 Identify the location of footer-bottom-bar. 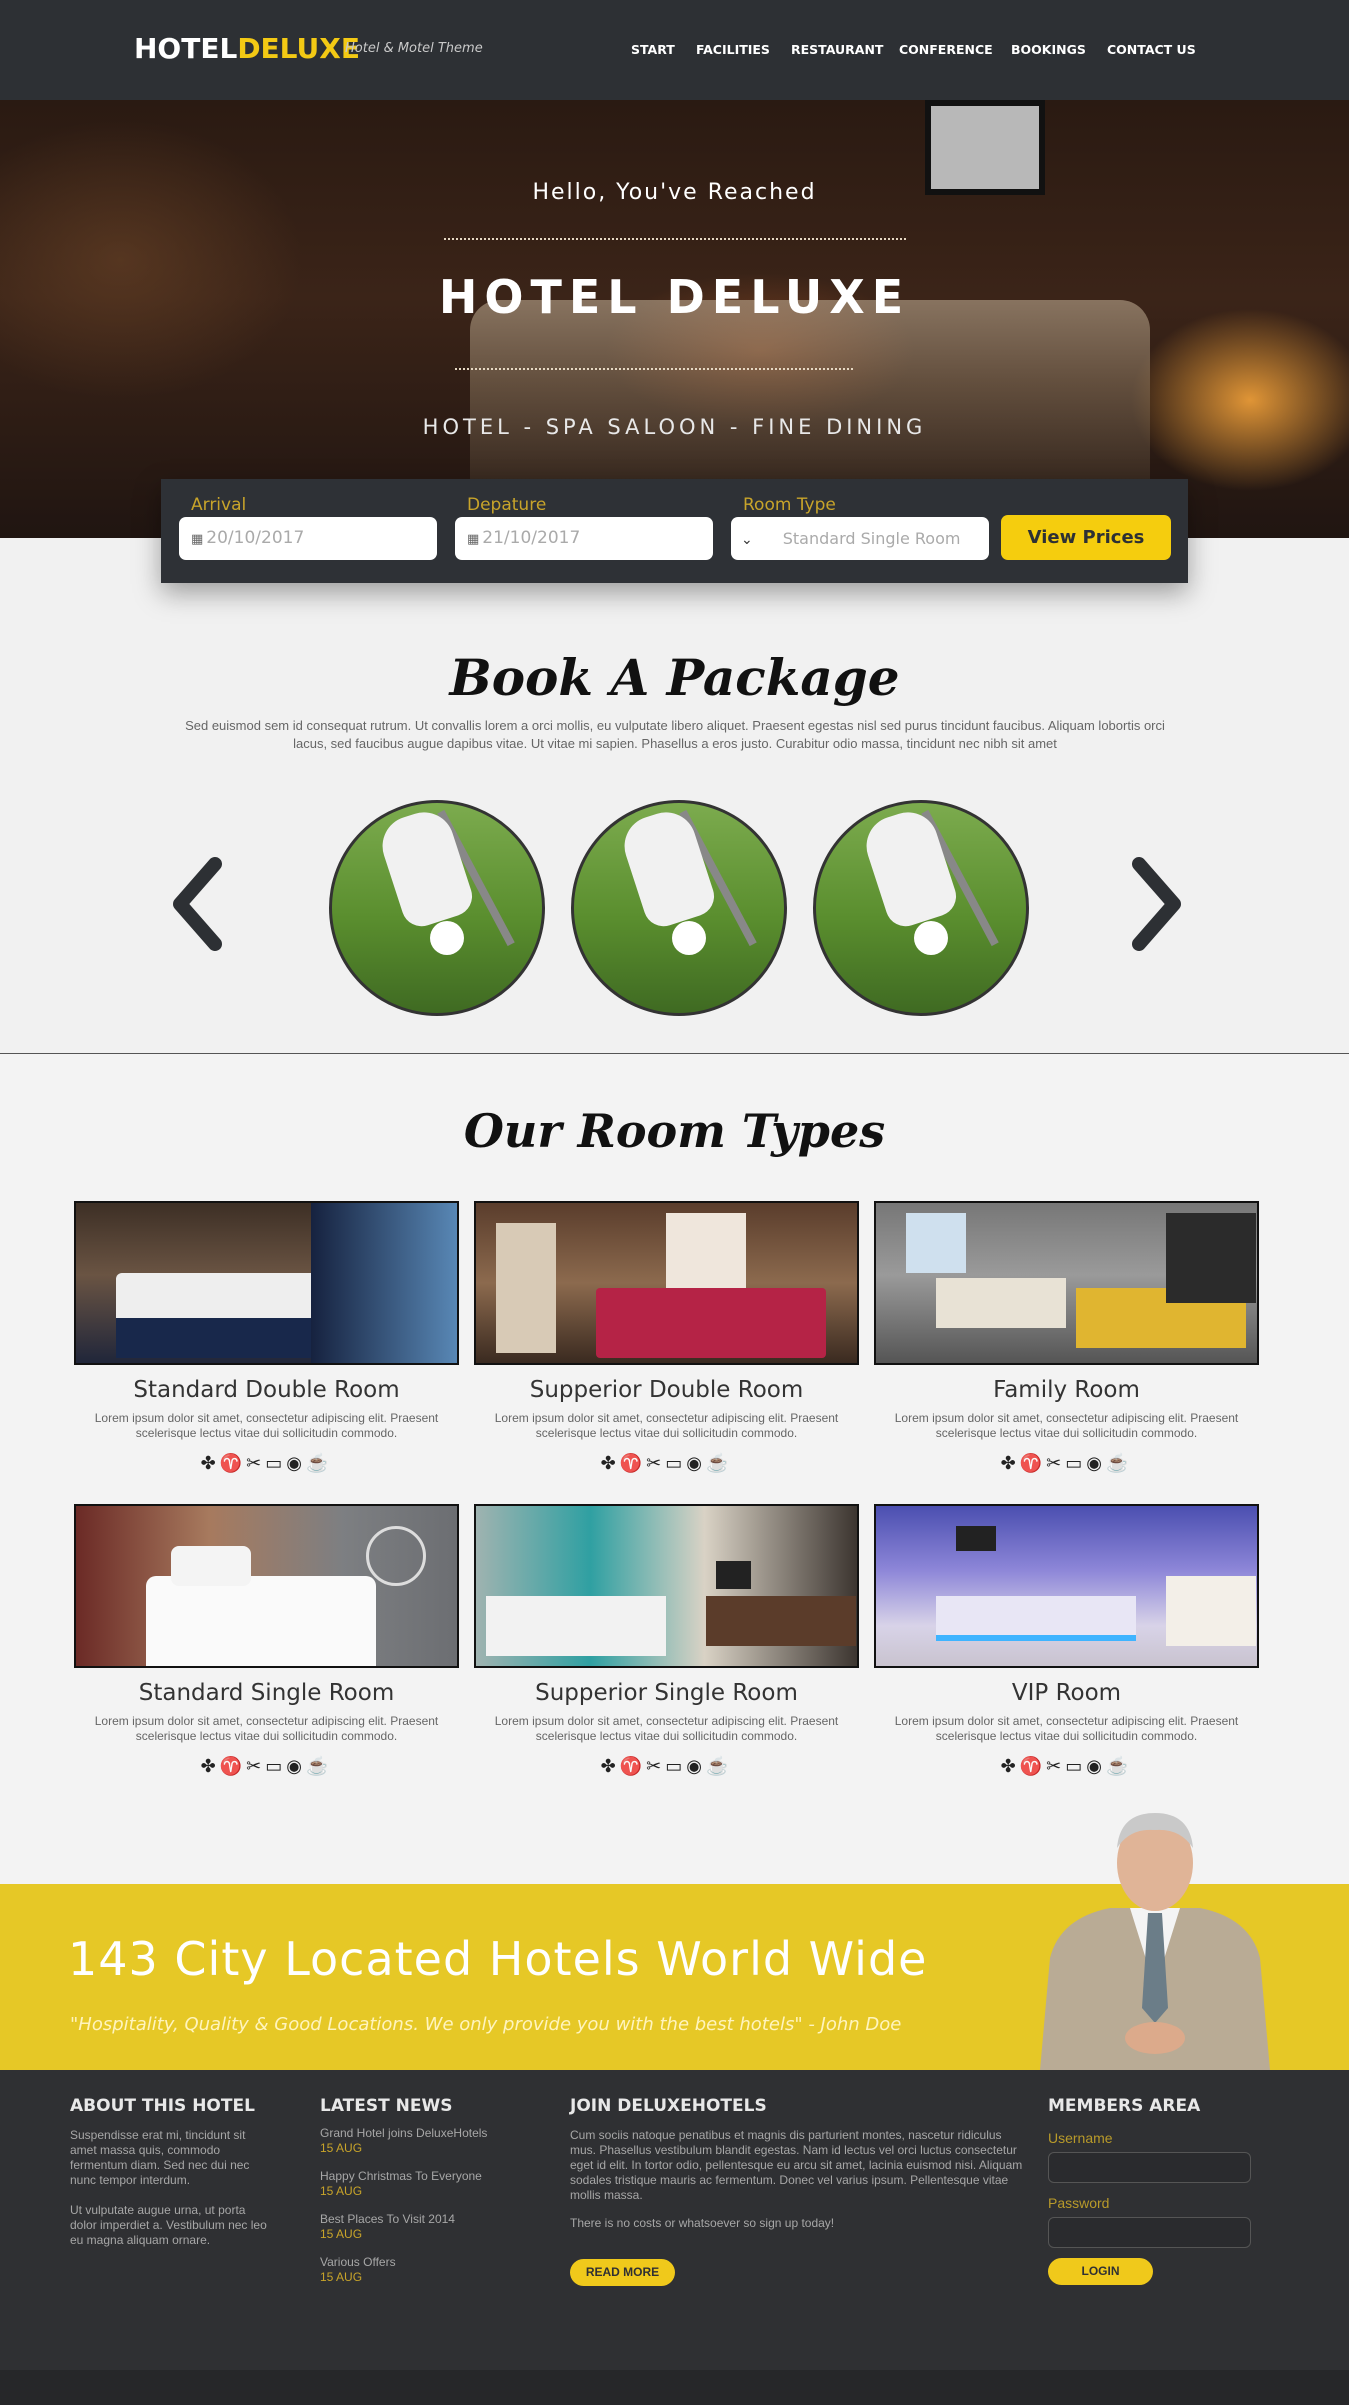
(674, 2387).